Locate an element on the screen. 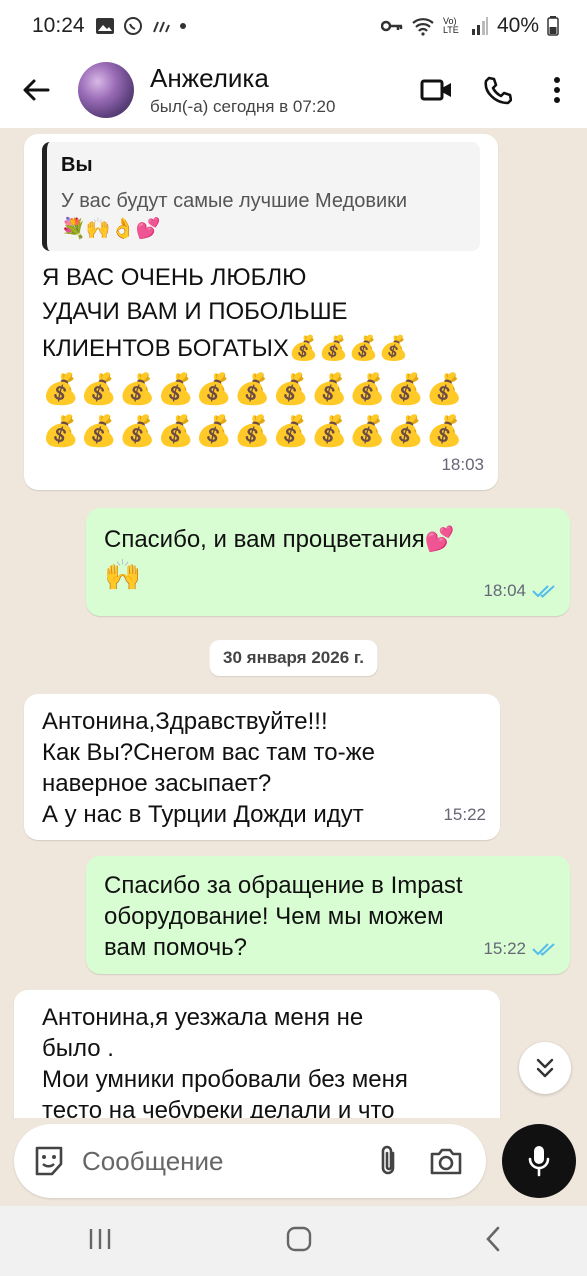 This screenshot has height=1276, width=587. gallery-icon is located at coordinates (104, 26).